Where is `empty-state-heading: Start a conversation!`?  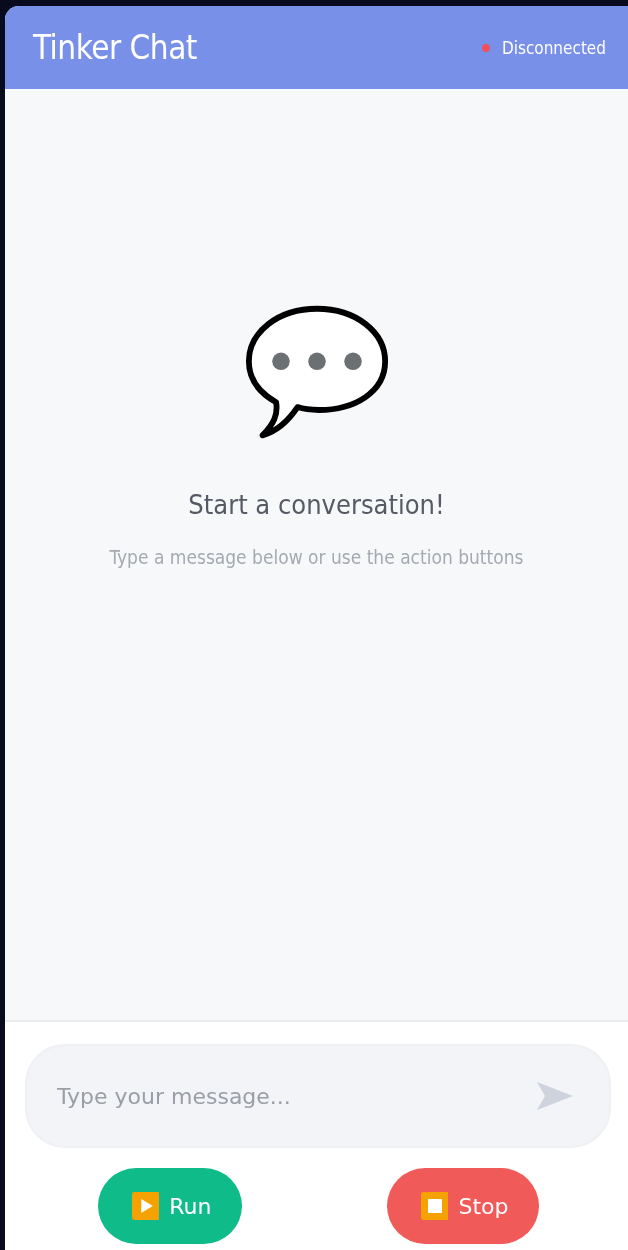
empty-state-heading: Start a conversation! is located at coordinates (316, 504).